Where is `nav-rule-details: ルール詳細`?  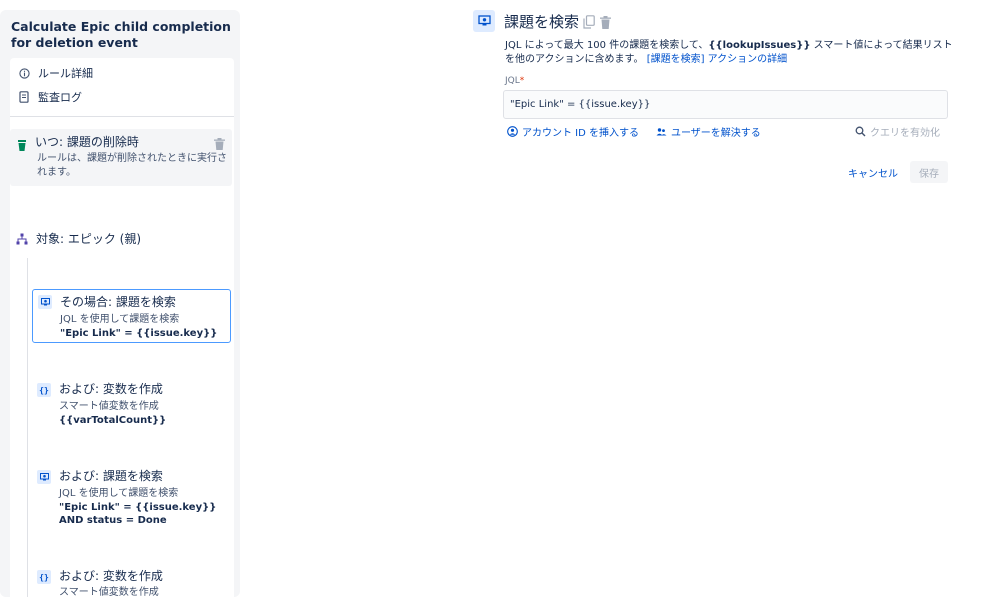 nav-rule-details: ルール詳細 is located at coordinates (55, 73).